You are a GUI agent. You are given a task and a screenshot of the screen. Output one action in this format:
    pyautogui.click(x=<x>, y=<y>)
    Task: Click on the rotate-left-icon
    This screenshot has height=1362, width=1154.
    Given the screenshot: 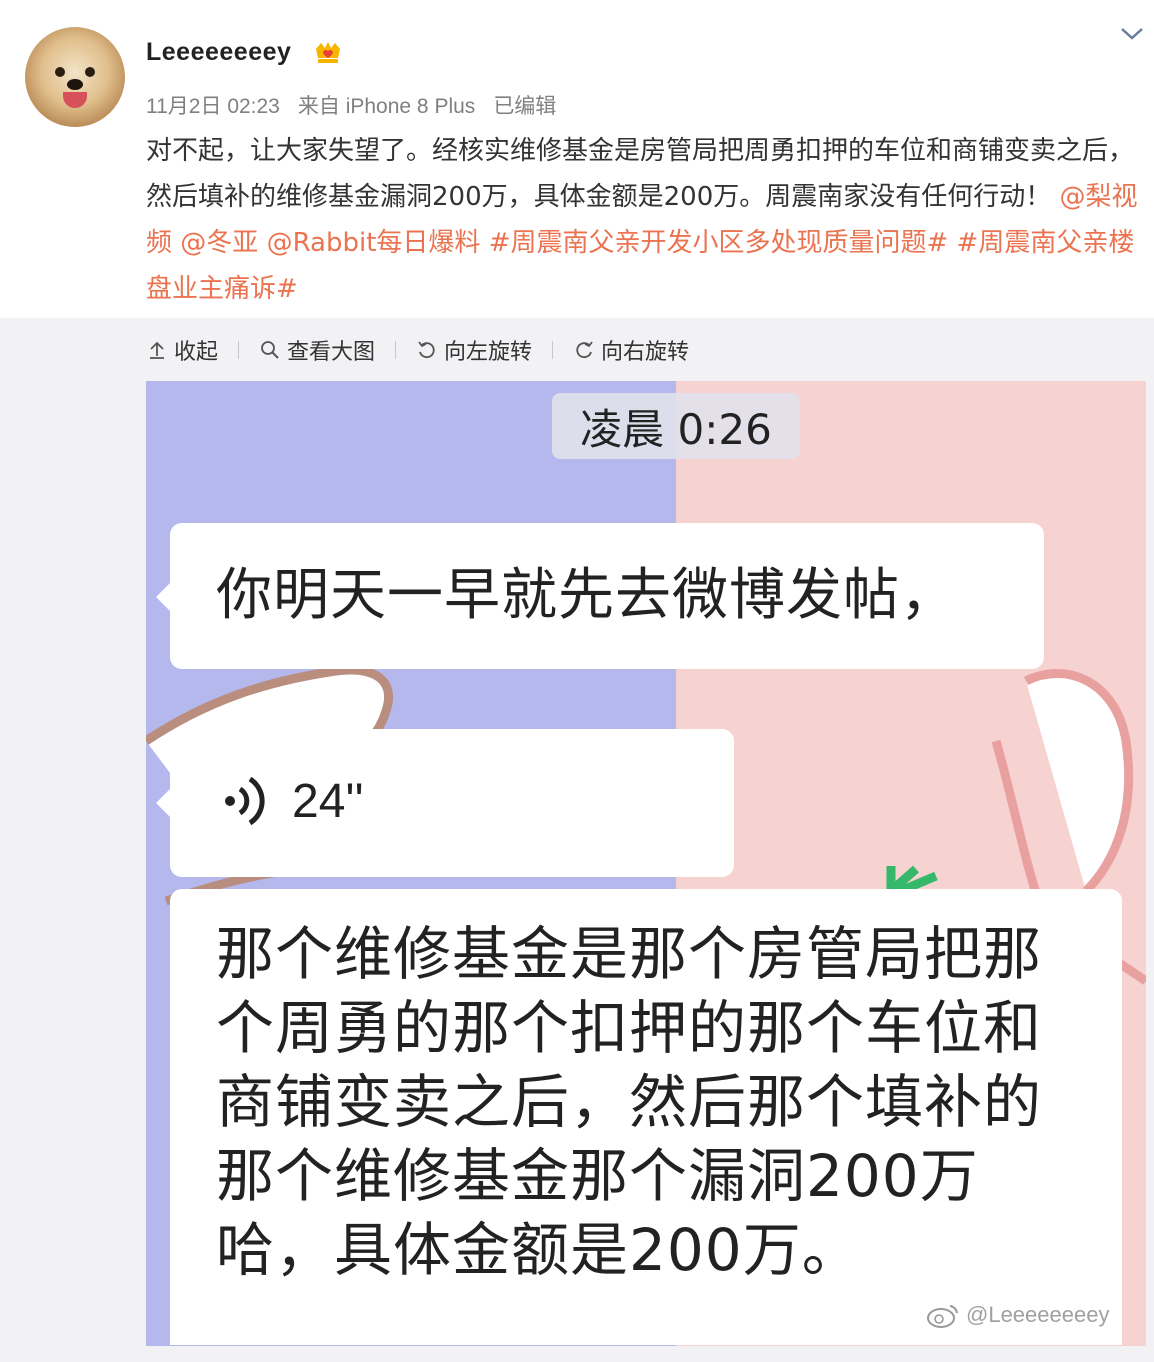 What is the action you would take?
    pyautogui.click(x=426, y=350)
    